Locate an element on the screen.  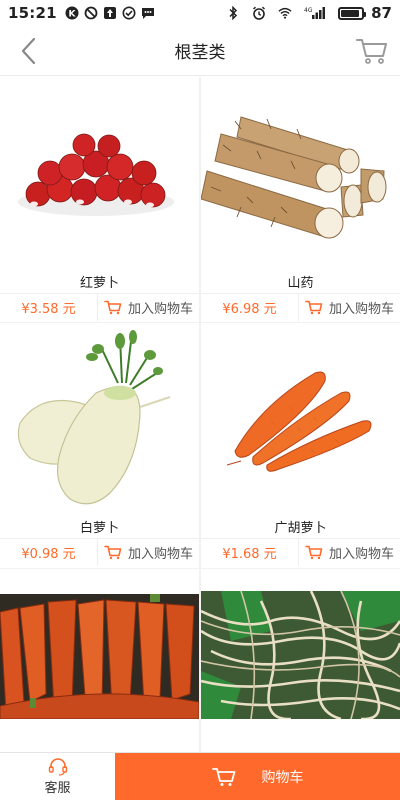
customer-service-button: 客服 is located at coordinates (57, 776).